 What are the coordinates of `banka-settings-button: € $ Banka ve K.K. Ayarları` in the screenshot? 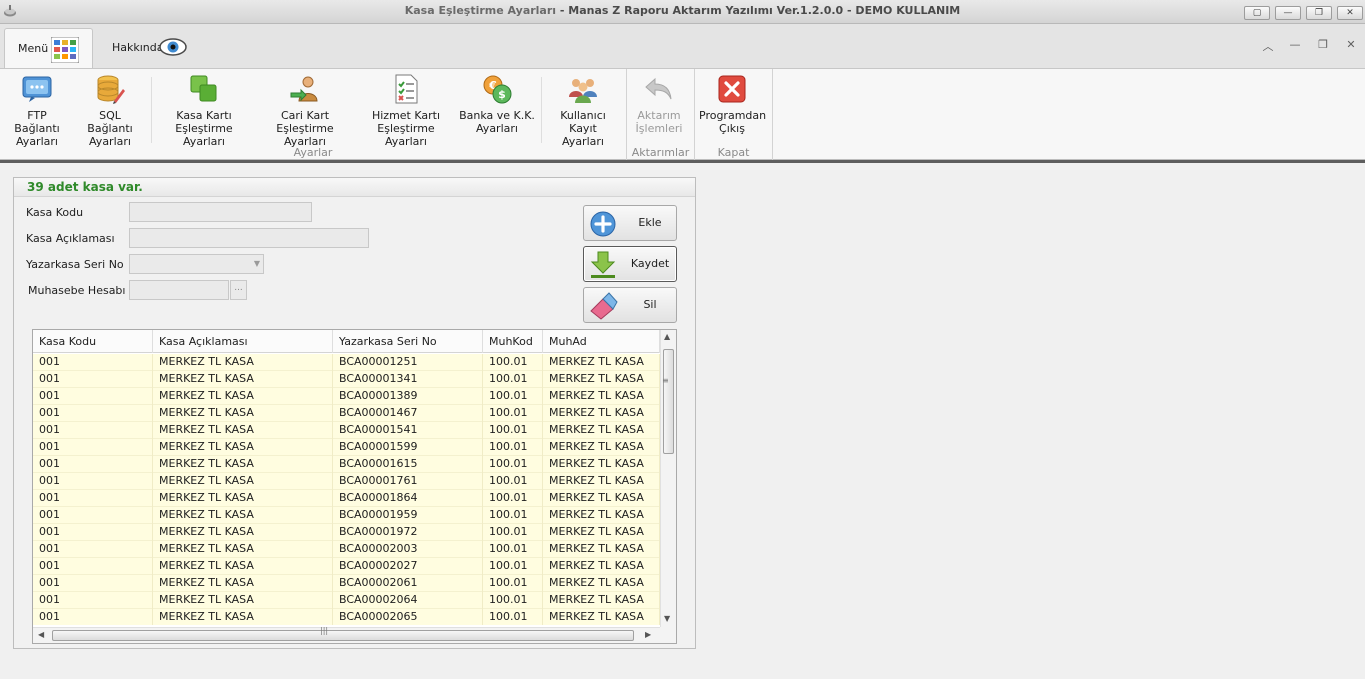 It's located at (497, 104).